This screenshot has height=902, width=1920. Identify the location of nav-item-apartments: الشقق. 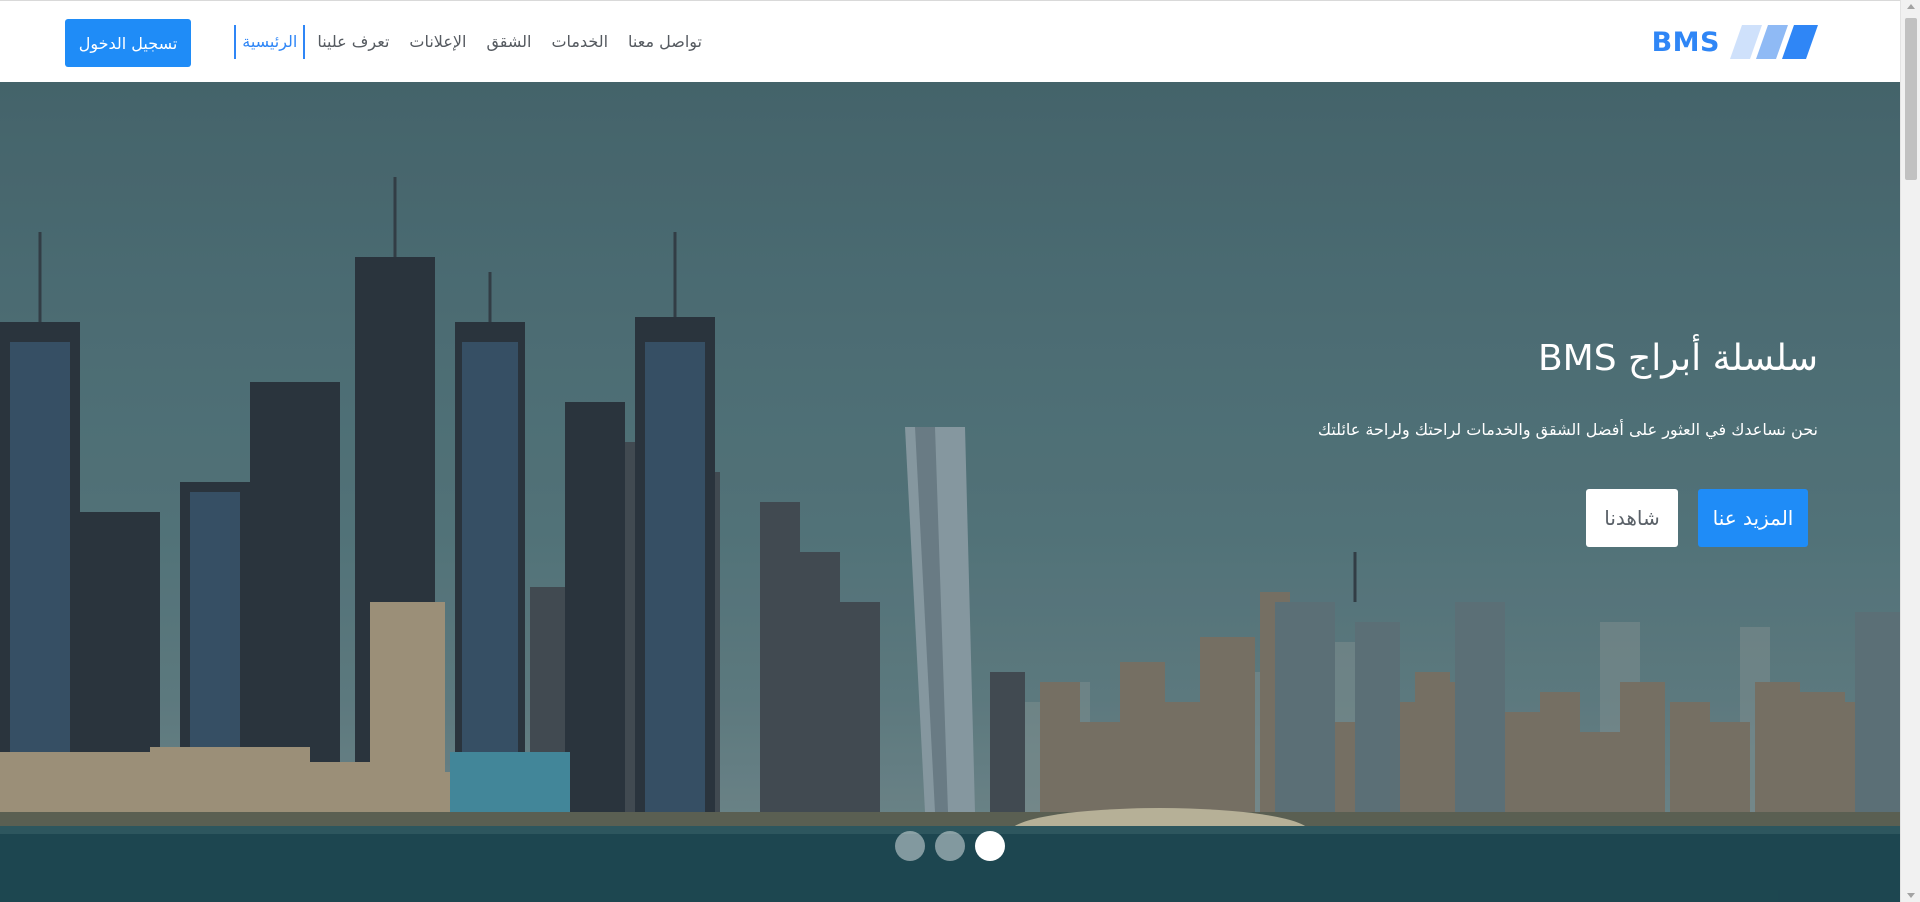
(508, 42).